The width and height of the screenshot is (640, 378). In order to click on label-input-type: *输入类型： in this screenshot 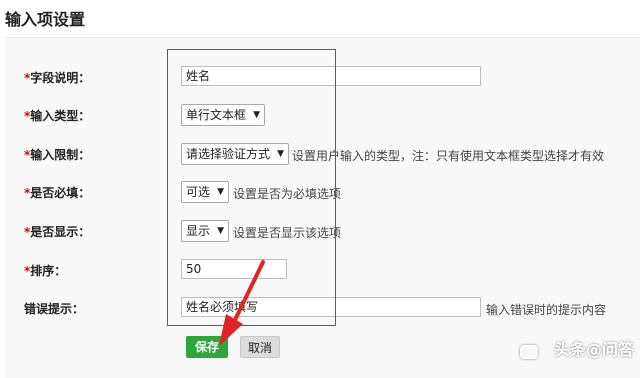, I will do `click(57, 115)`.